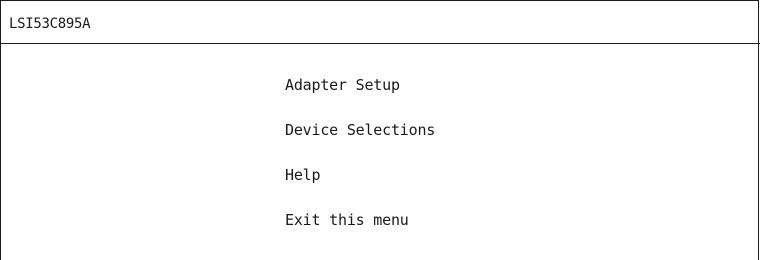  I want to click on menu-item-exit: Exit this menu, so click(347, 220).